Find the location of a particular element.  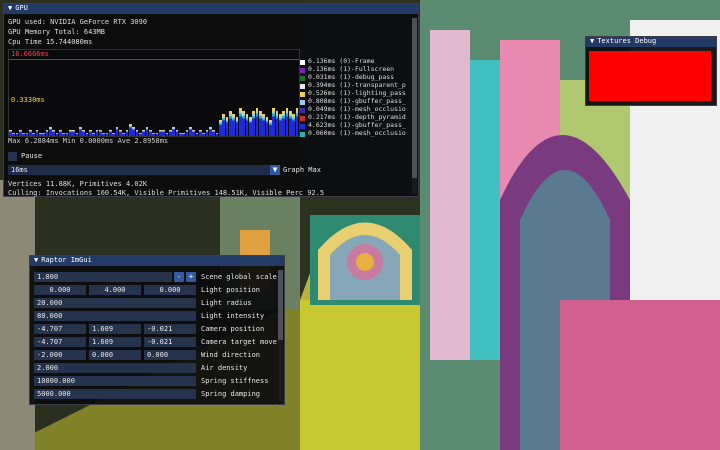

param-label: Scene global scale is located at coordinates (239, 277).